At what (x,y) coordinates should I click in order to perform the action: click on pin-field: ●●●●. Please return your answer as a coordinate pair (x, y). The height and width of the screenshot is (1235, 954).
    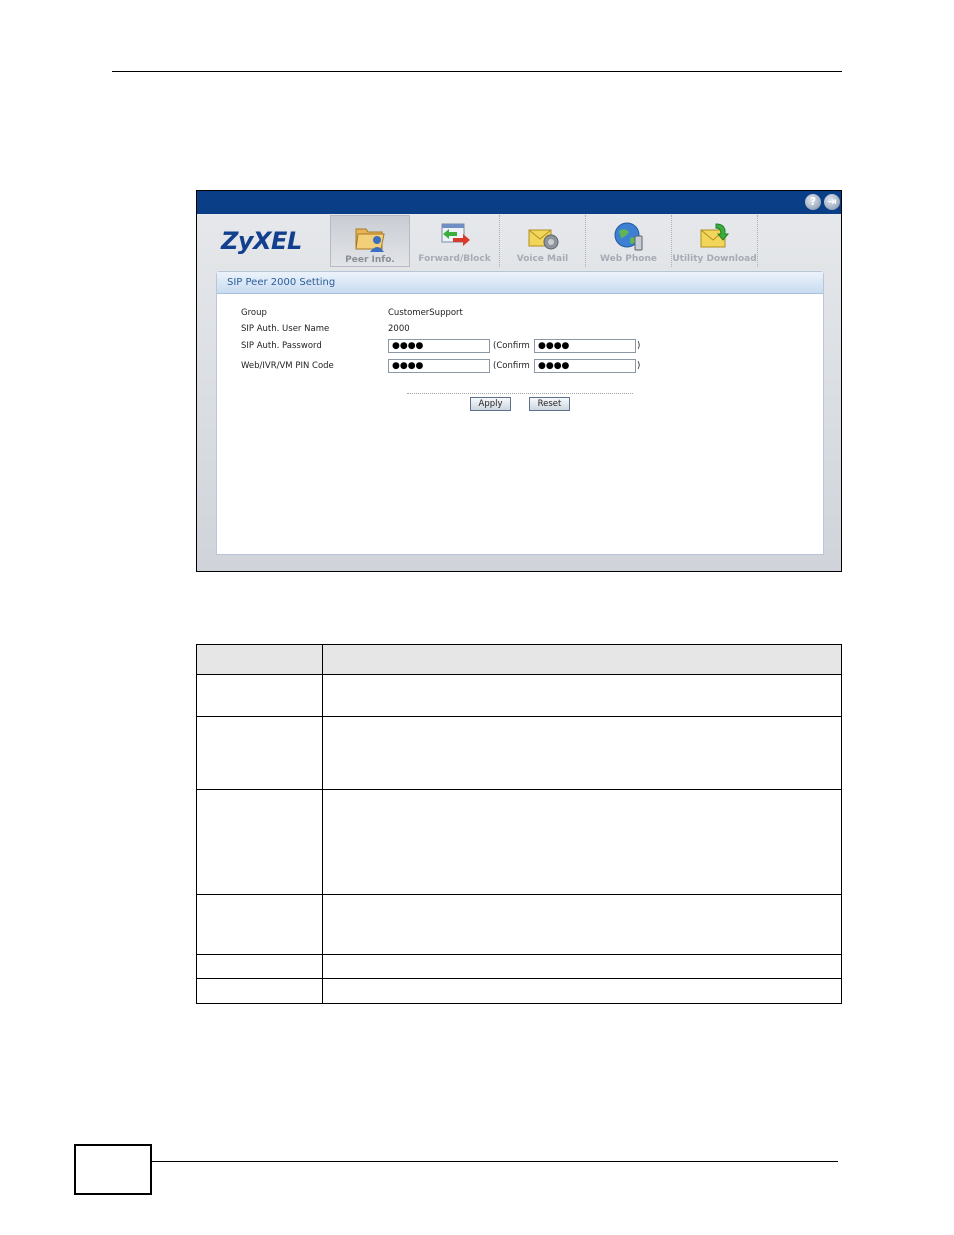
    Looking at the image, I should click on (439, 366).